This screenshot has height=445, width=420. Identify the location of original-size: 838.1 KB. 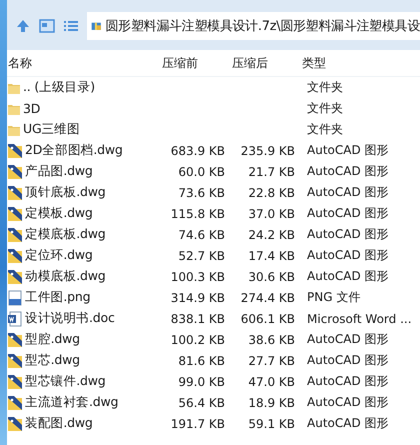
(198, 319).